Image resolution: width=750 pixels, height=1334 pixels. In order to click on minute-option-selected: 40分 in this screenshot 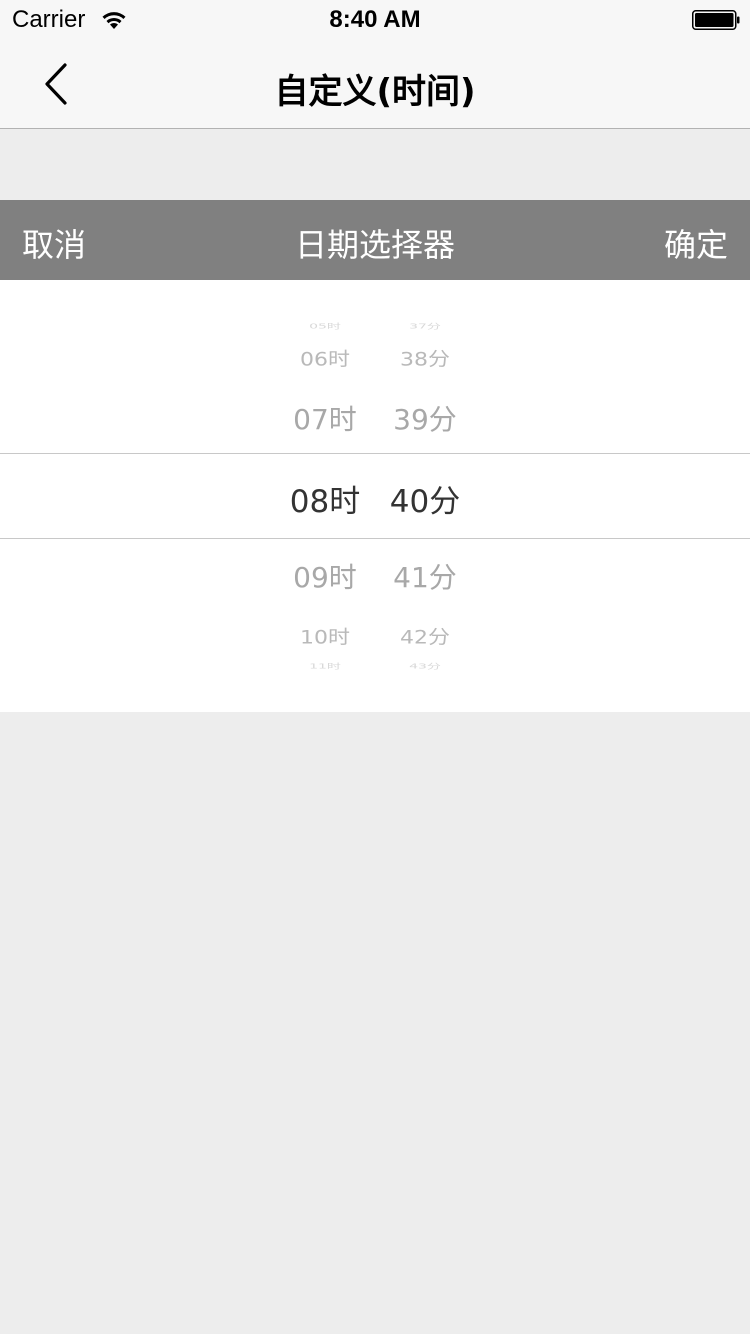, I will do `click(425, 498)`.